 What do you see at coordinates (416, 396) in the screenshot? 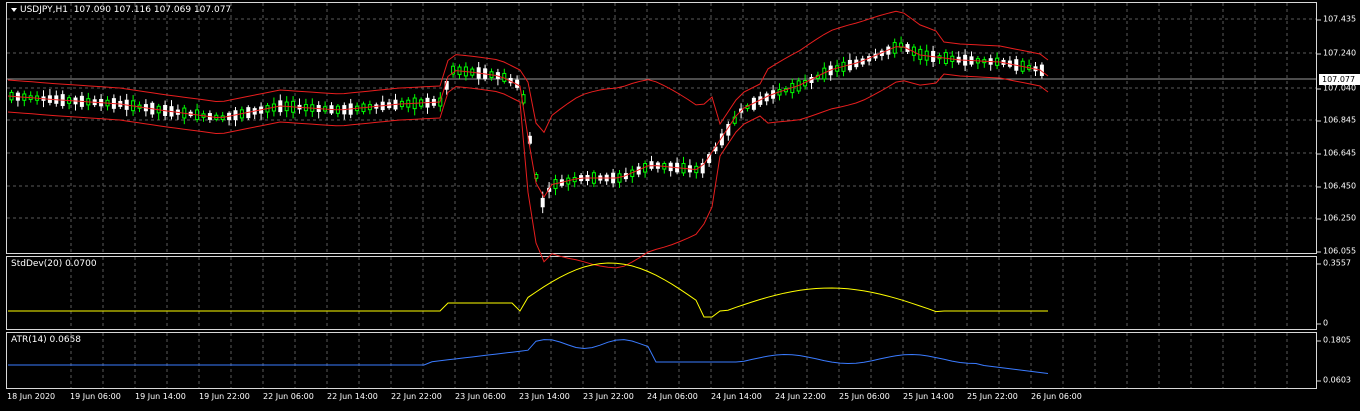
I see `time-tick: 22 Jun 22:00` at bounding box center [416, 396].